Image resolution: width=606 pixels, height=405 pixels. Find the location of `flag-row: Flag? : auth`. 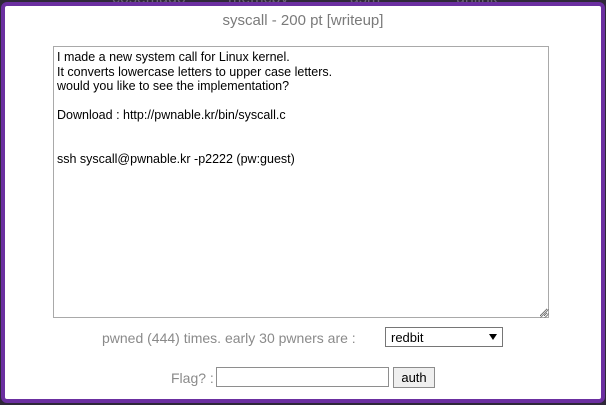

flag-row: Flag? : auth is located at coordinates (303, 377).